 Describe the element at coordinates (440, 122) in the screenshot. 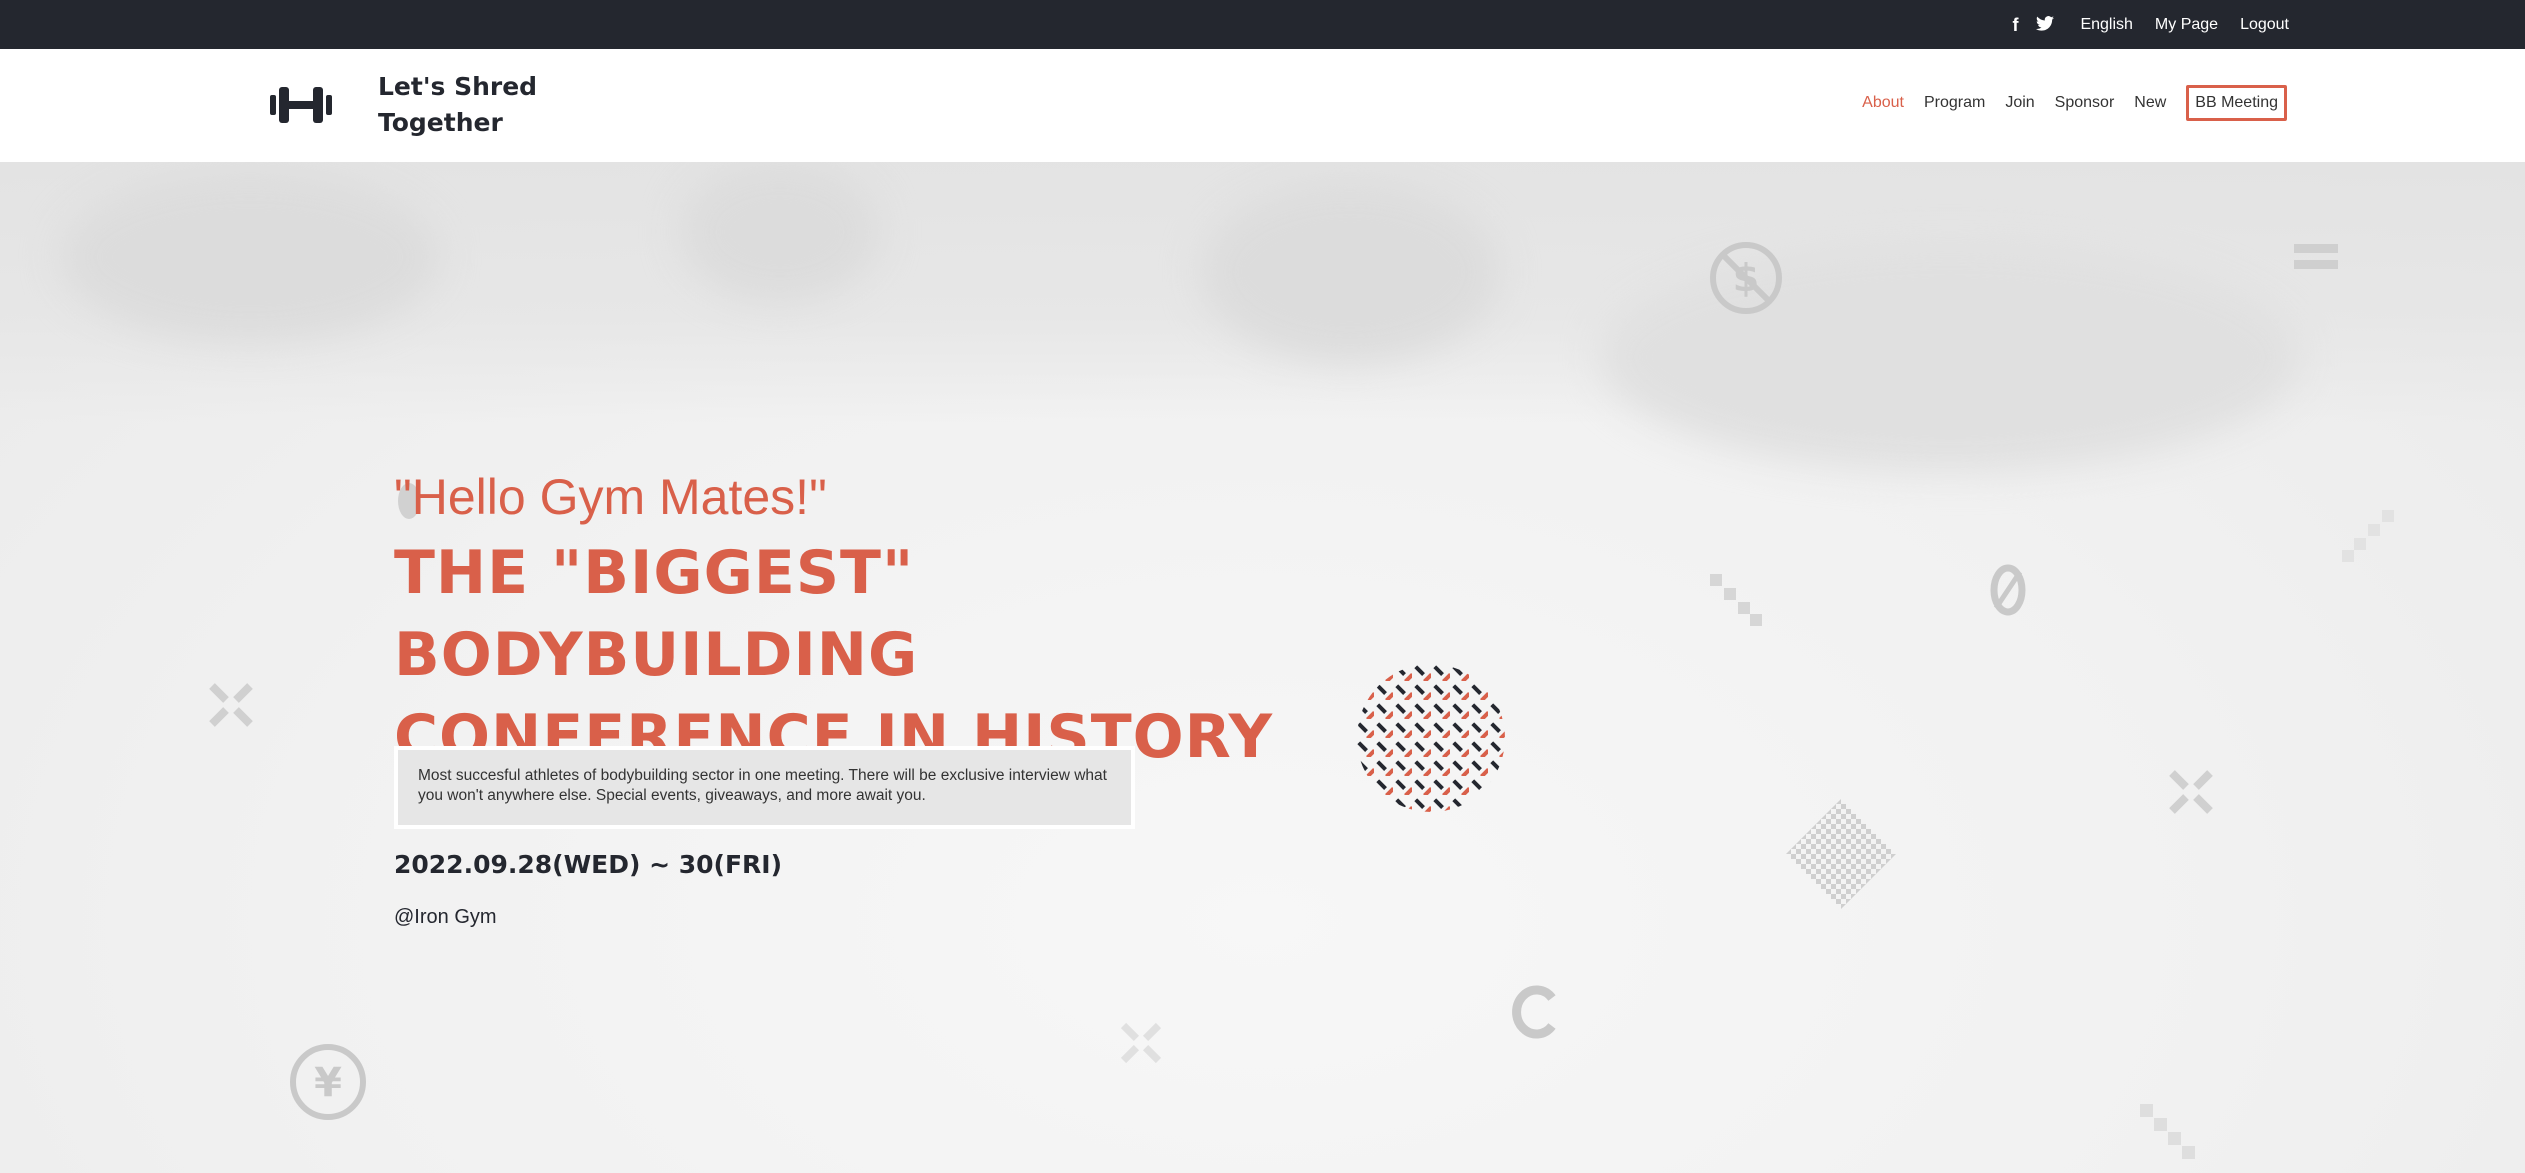

I see `brand-line-2: Together` at that location.